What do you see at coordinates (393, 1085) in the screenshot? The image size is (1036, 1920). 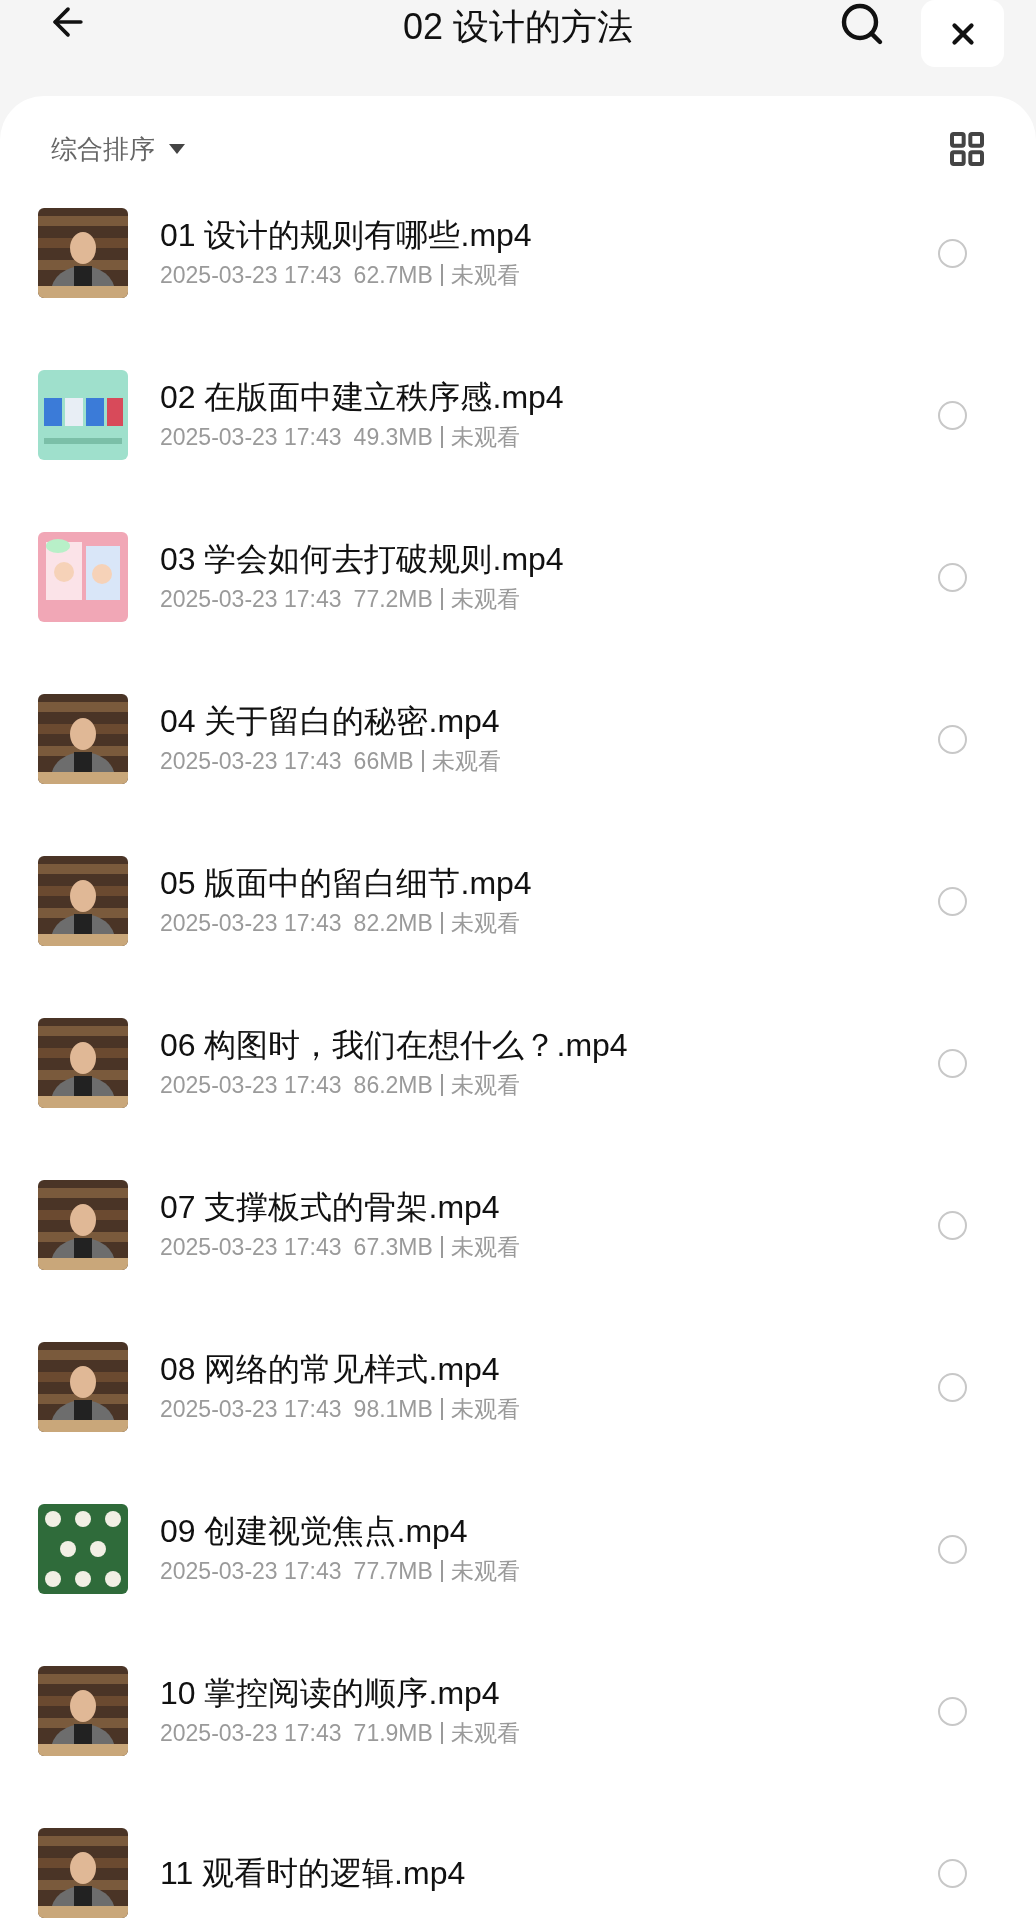 I see `file-size: 86.2MB` at bounding box center [393, 1085].